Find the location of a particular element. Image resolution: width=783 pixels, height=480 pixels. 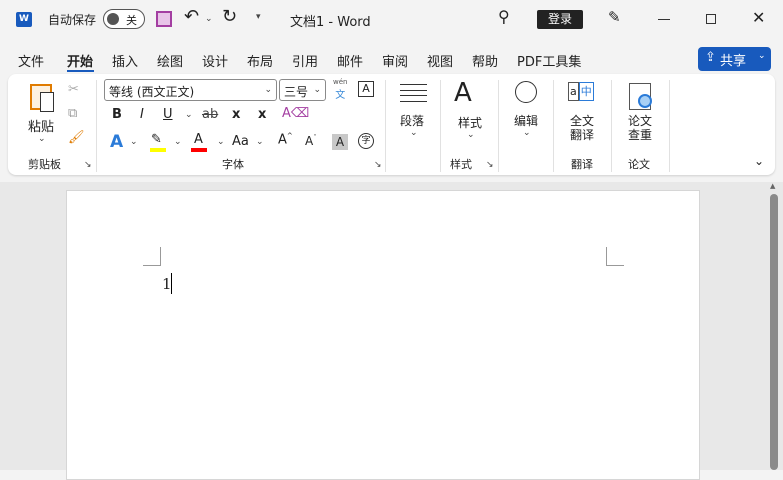

subscript-button: x is located at coordinates (236, 114).